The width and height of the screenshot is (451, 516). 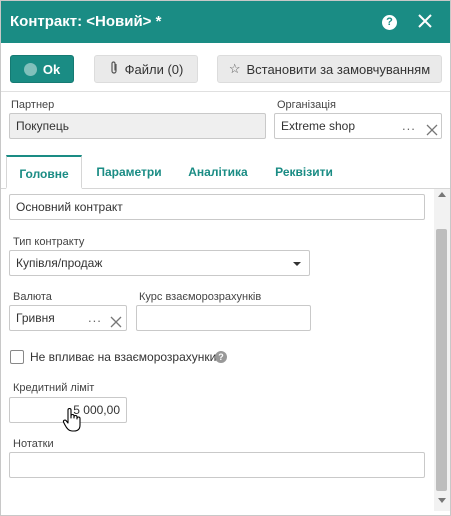 I want to click on set-default-button-label: Встановити за замовчуванням, so click(x=338, y=69).